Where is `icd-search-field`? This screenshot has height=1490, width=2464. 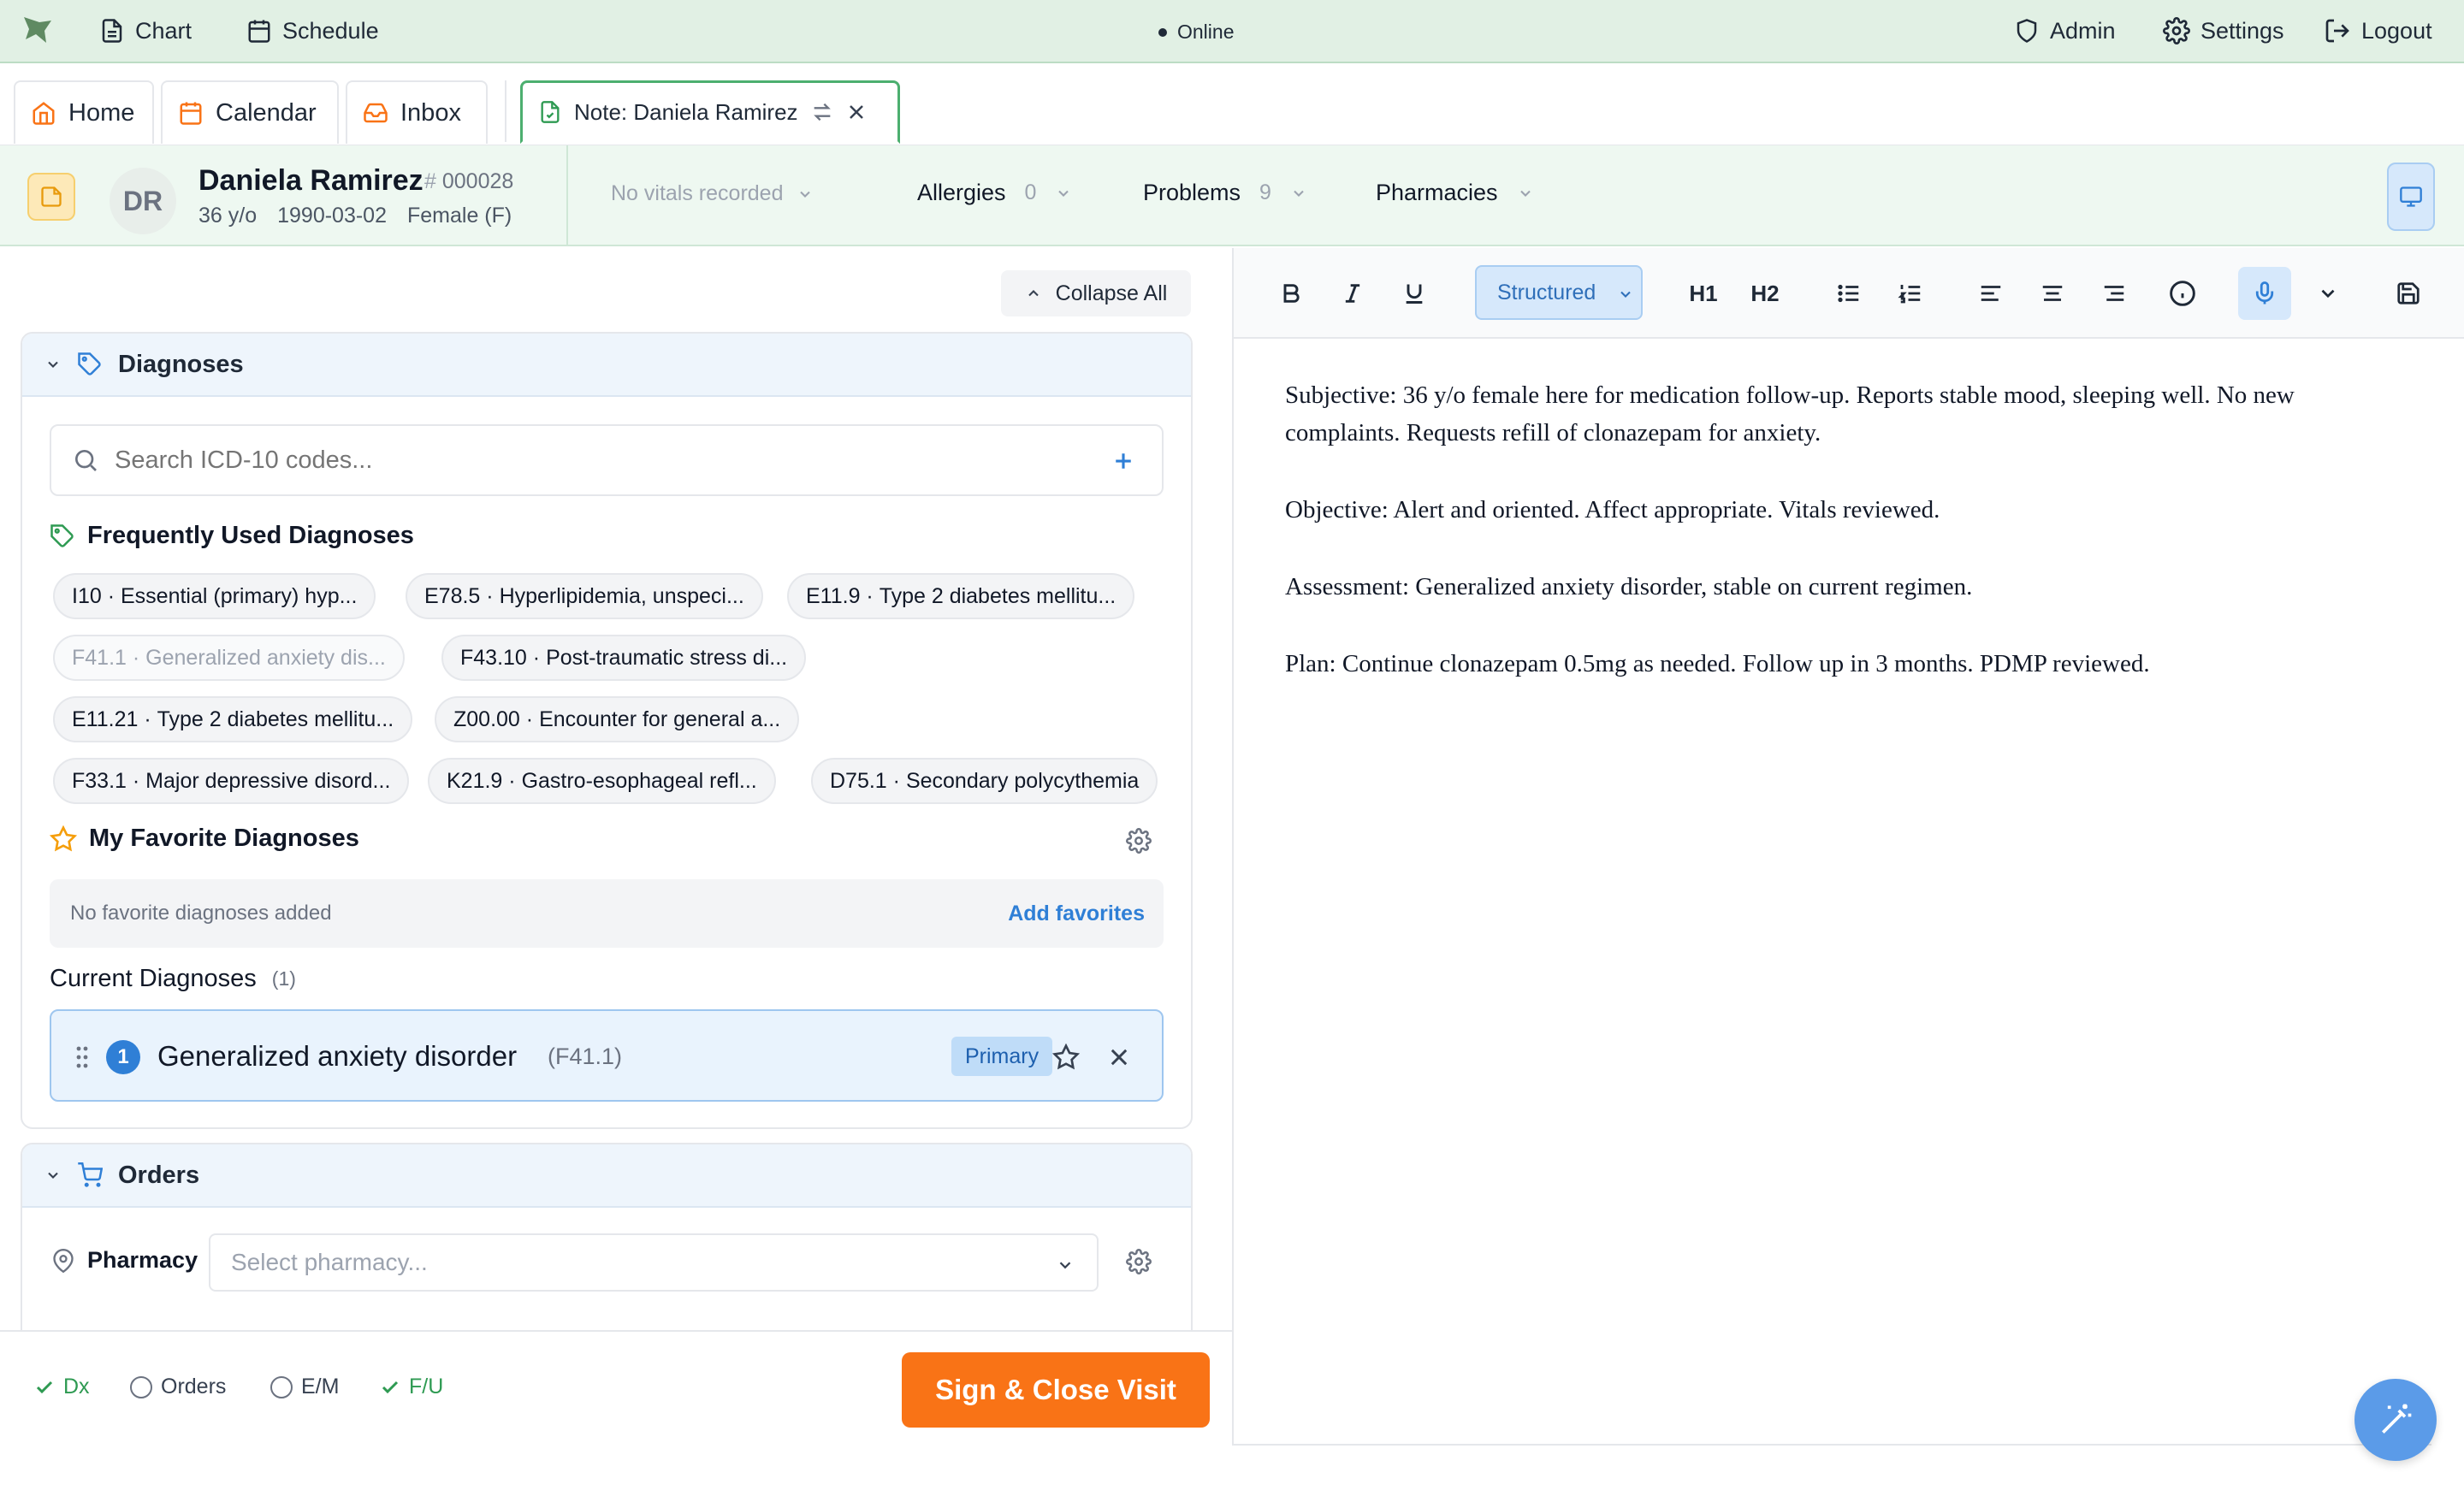
icd-search-field is located at coordinates (607, 460).